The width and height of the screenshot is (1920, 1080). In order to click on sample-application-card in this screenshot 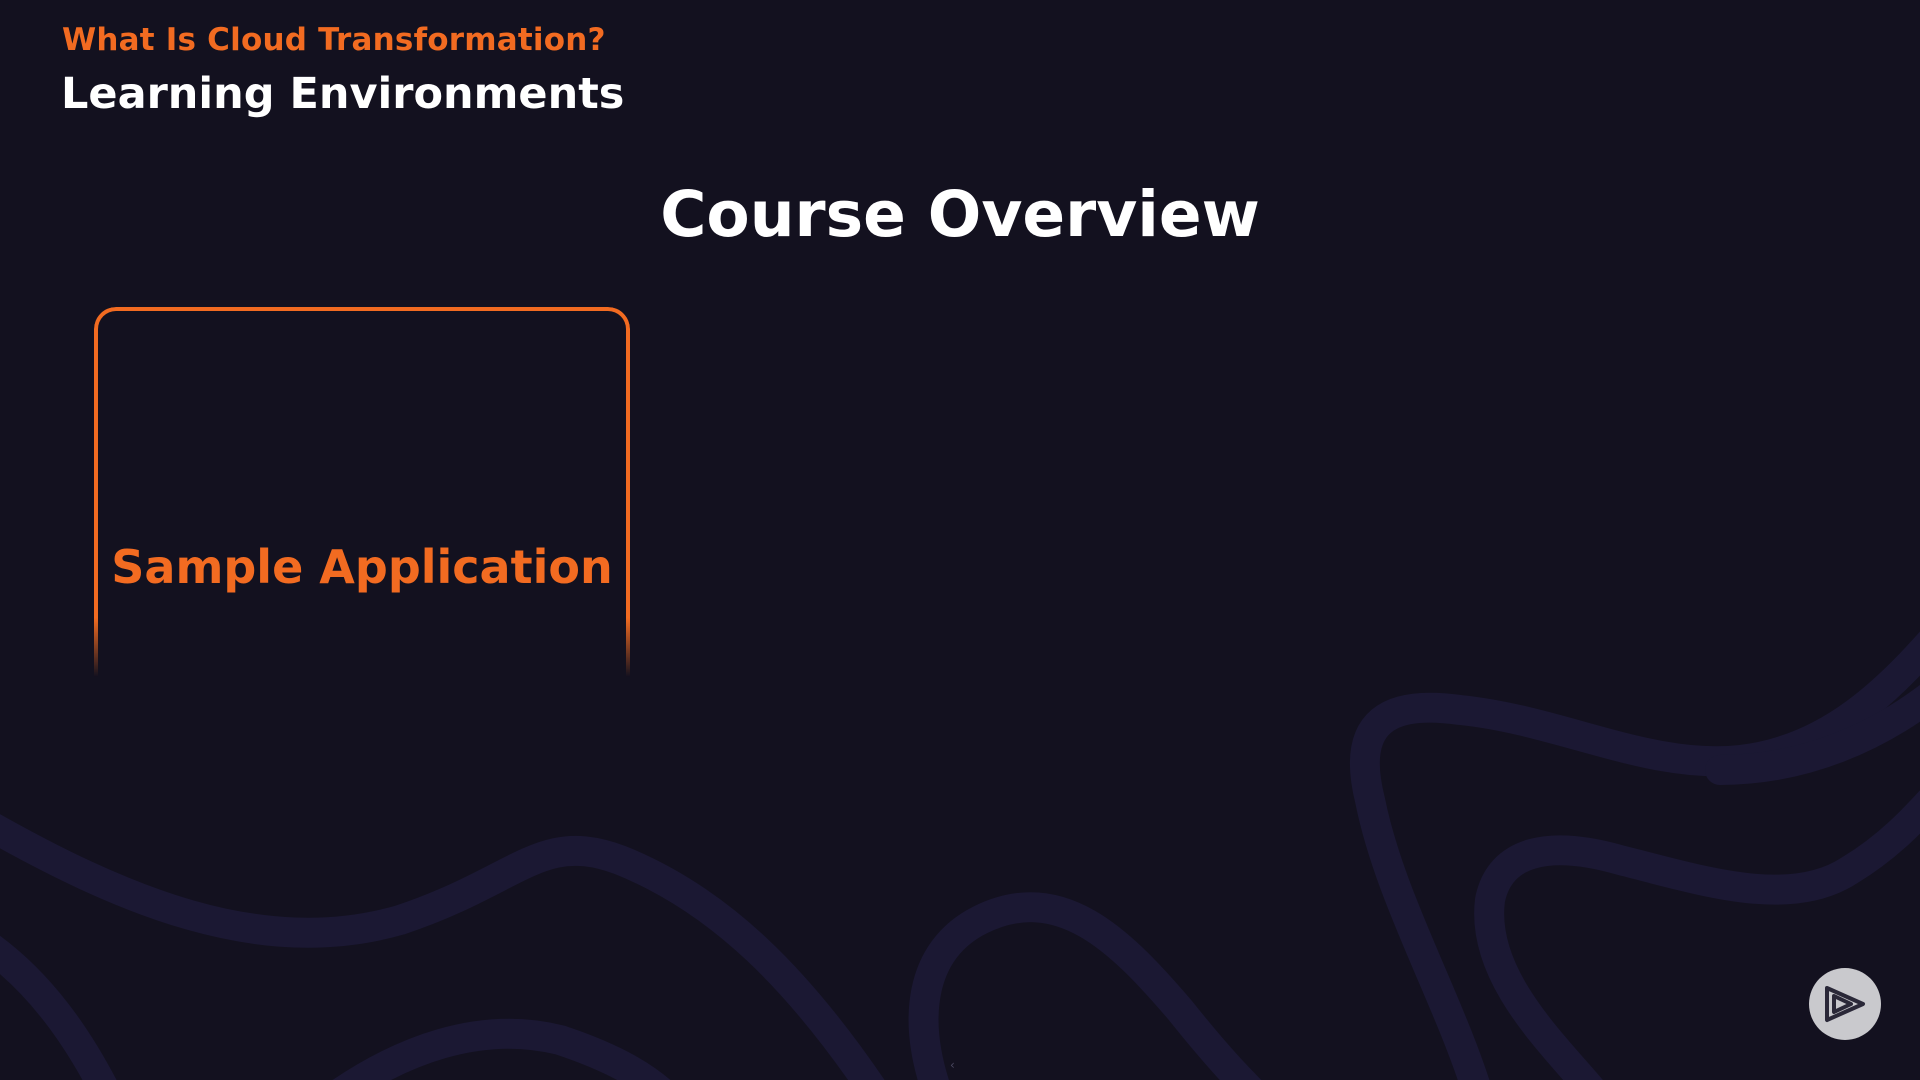, I will do `click(362, 492)`.